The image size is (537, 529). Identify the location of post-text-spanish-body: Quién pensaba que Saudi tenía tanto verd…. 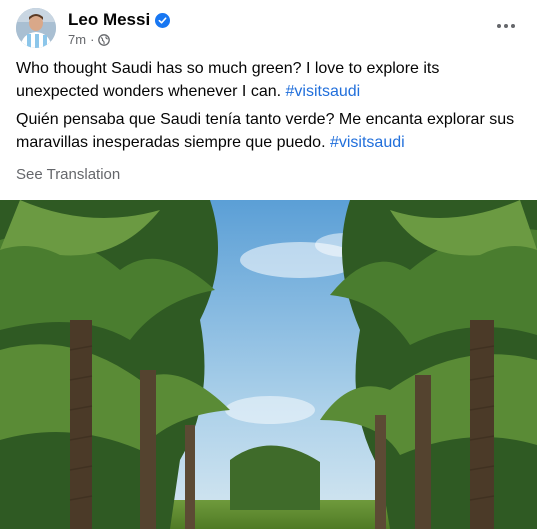
(265, 131).